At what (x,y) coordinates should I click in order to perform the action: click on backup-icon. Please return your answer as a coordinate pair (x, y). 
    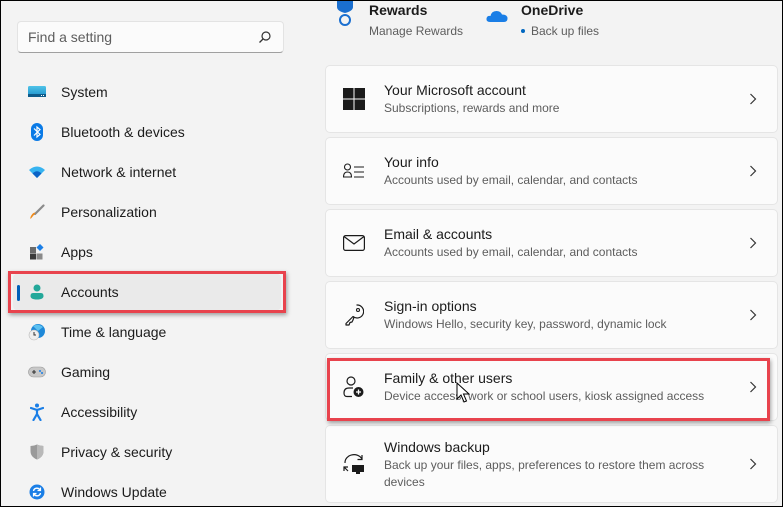
    Looking at the image, I should click on (354, 464).